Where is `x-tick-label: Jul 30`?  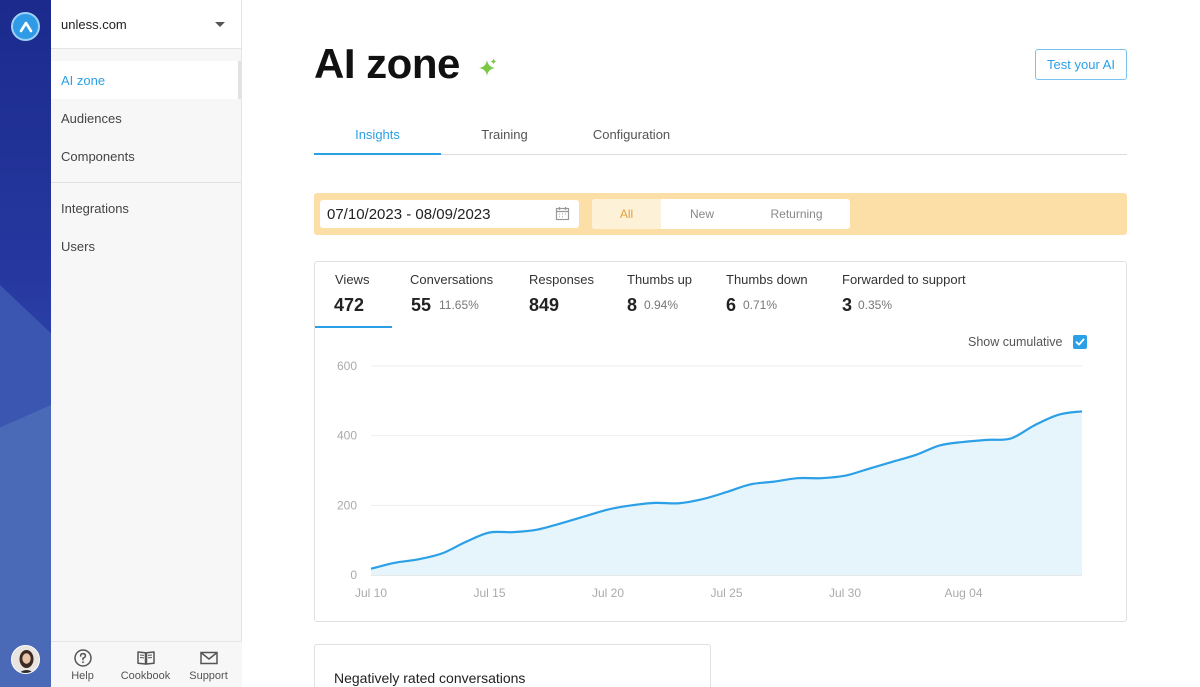
x-tick-label: Jul 30 is located at coordinates (845, 593).